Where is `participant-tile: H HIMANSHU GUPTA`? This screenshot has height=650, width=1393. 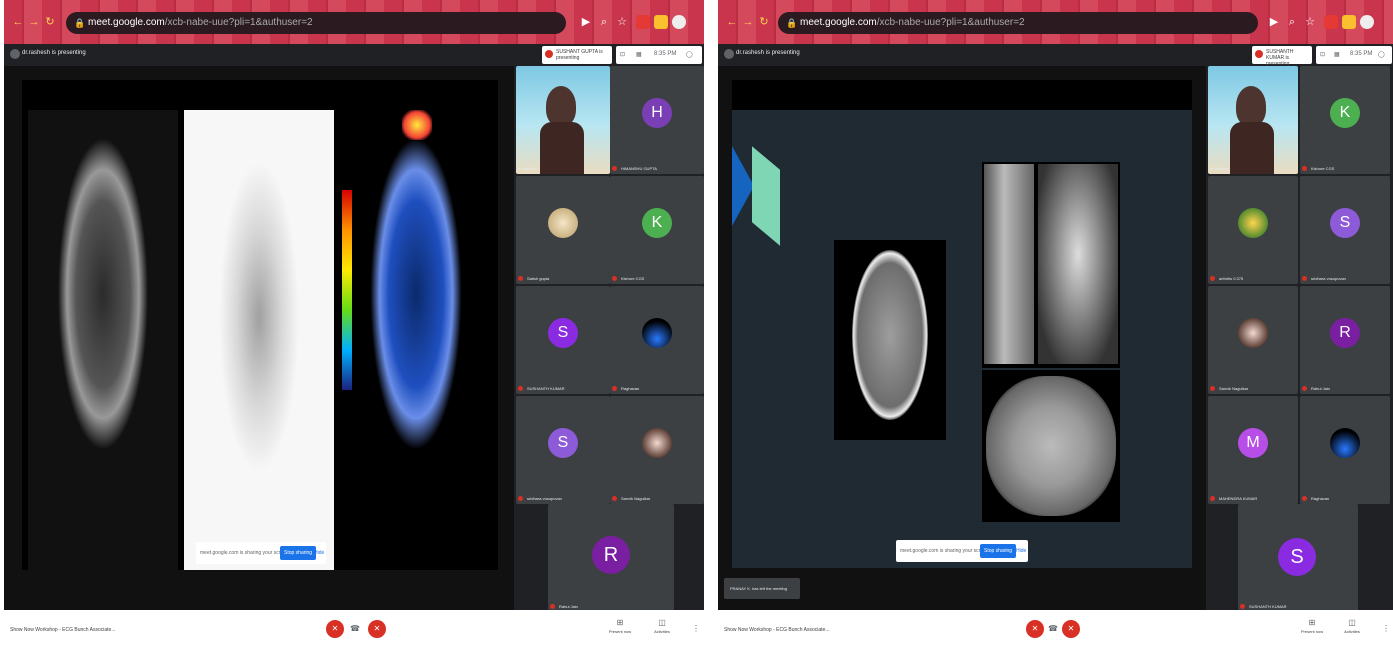 participant-tile: H HIMANSHU GUPTA is located at coordinates (657, 120).